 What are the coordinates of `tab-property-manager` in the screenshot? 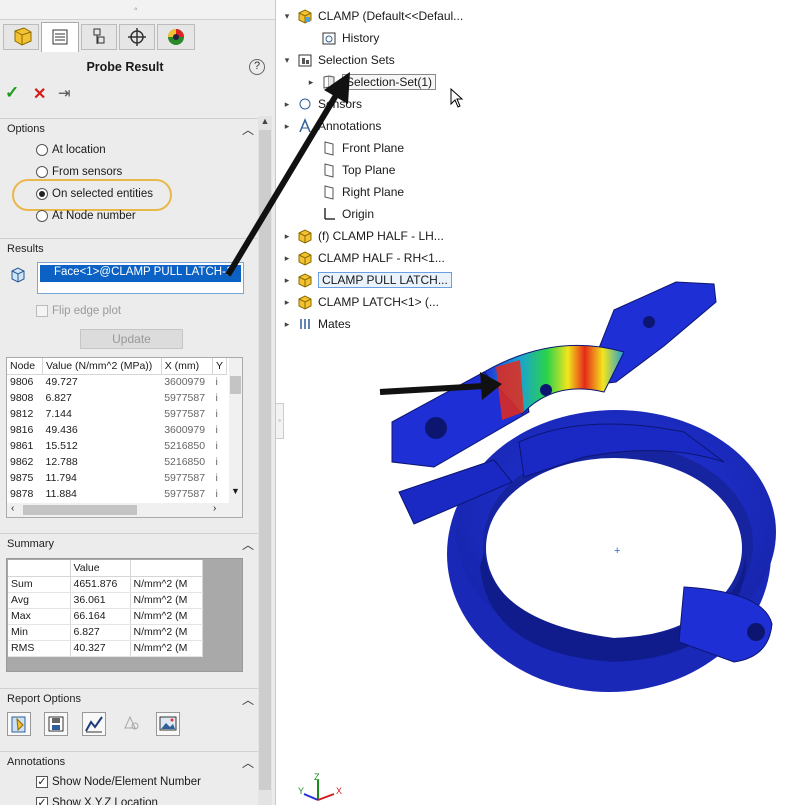 It's located at (60, 37).